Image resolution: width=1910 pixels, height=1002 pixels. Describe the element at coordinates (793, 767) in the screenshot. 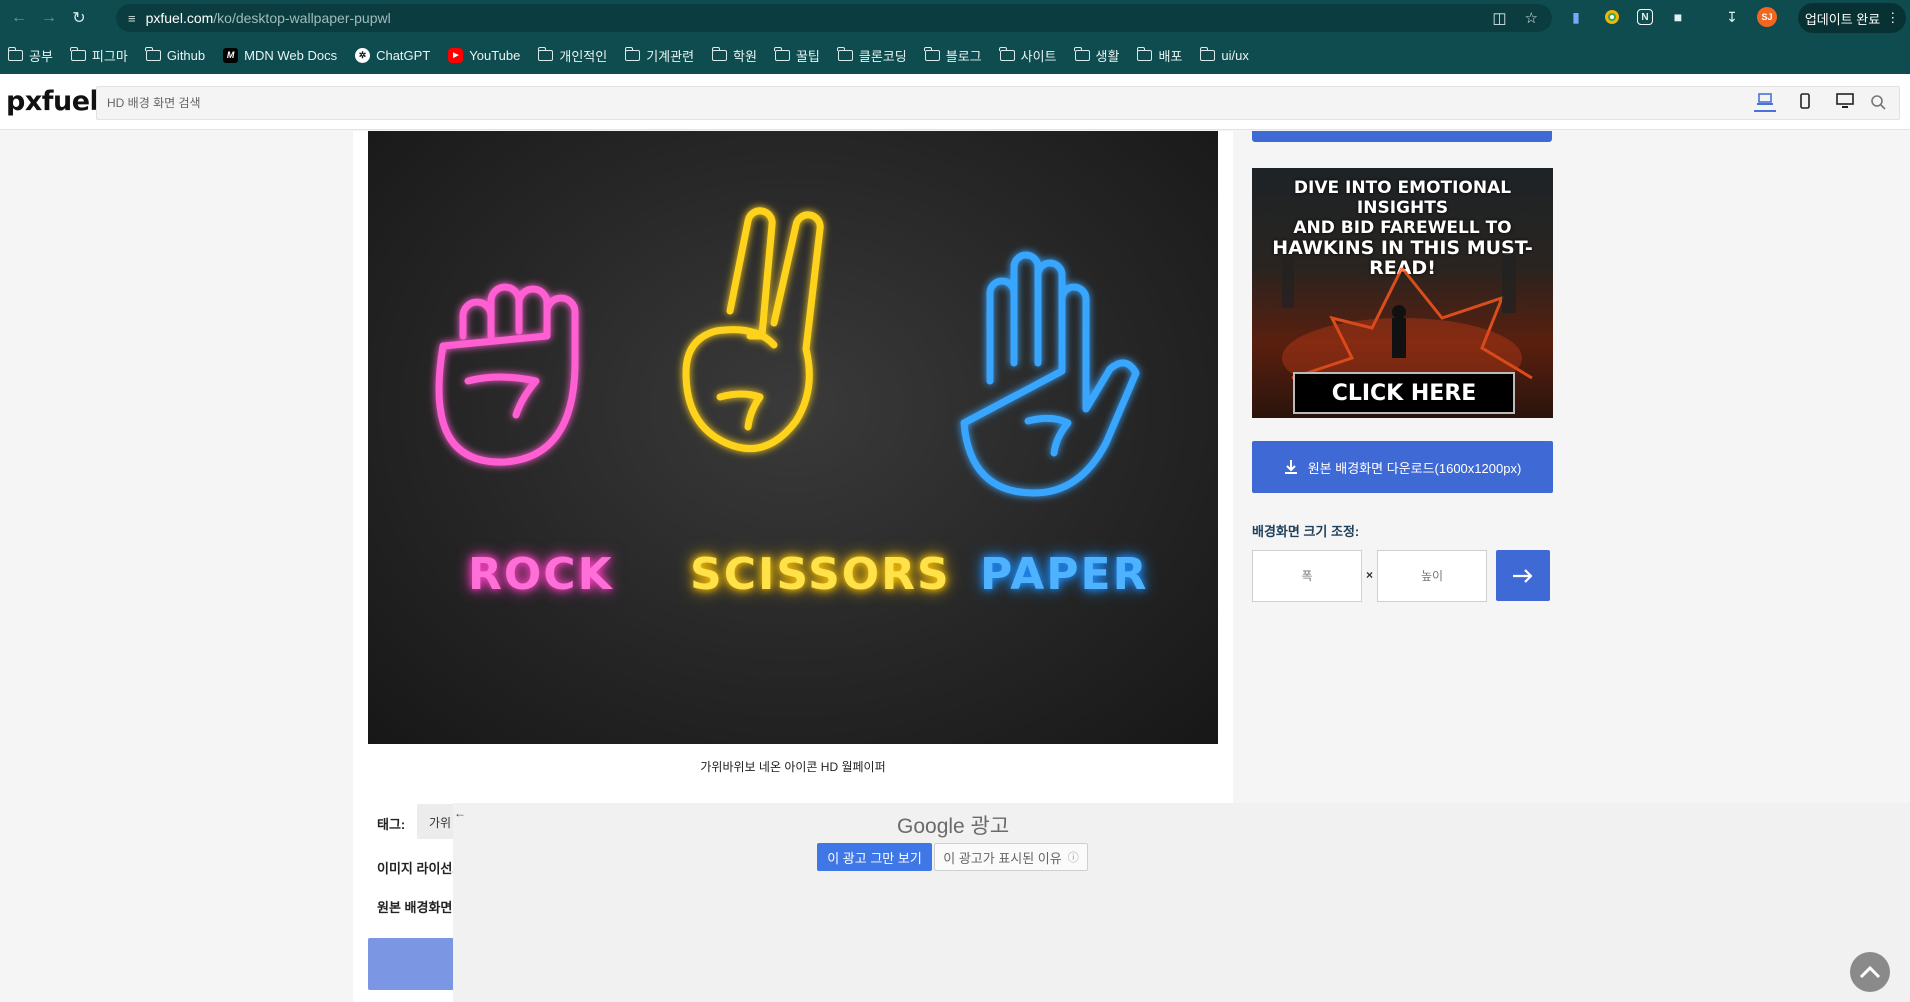

I see `wallpaper-caption: 가위바위보 네온 아이콘 HD 월페이퍼` at that location.